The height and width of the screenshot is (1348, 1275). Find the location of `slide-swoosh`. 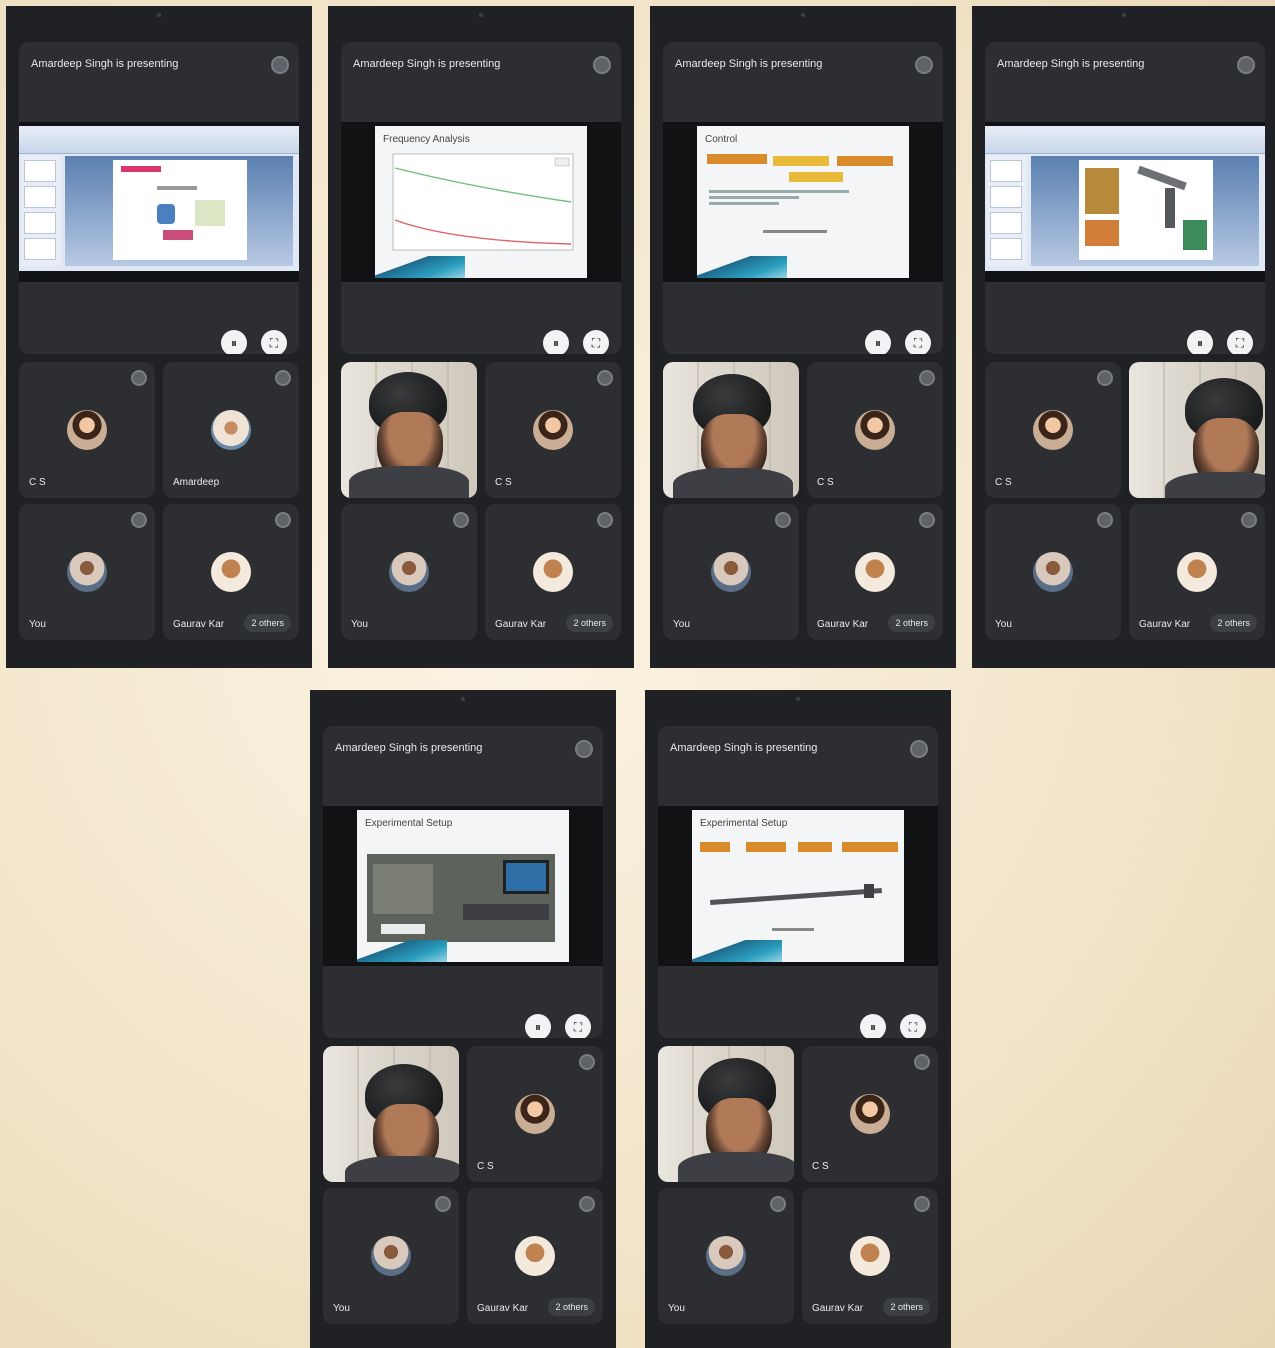

slide-swoosh is located at coordinates (402, 951).